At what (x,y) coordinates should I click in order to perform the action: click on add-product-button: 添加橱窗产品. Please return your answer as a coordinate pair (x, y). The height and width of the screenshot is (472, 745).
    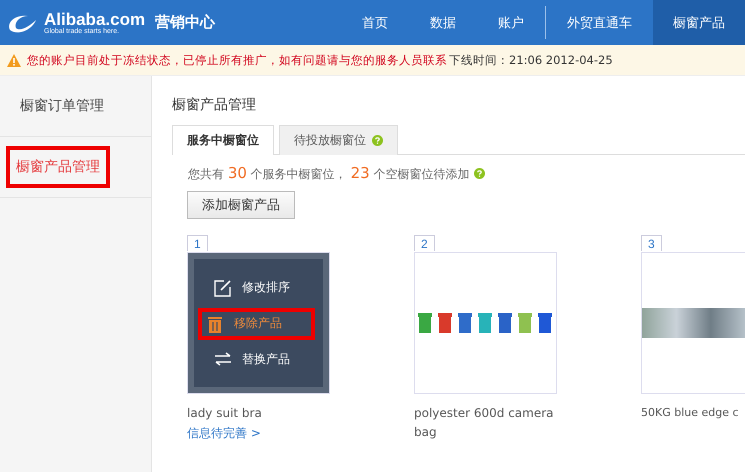
    Looking at the image, I should click on (241, 205).